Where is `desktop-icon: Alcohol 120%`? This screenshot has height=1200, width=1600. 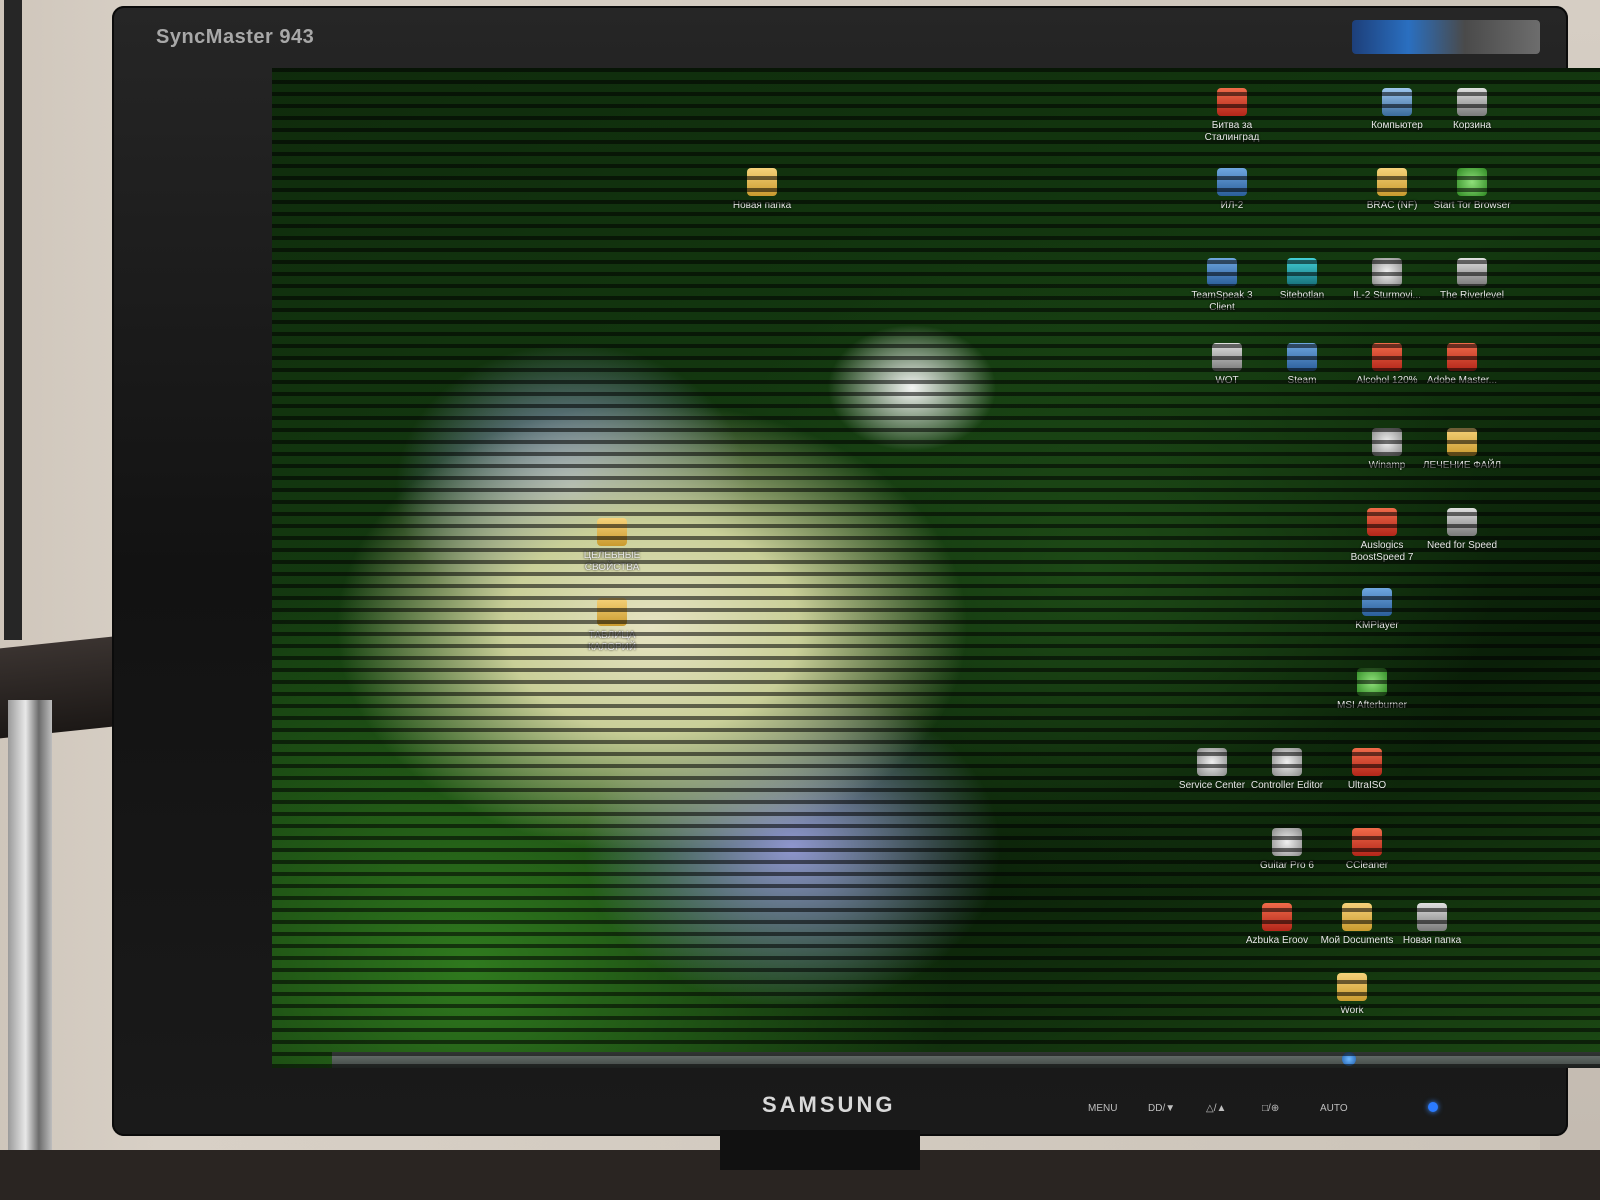
desktop-icon: Alcohol 120% is located at coordinates (1387, 365).